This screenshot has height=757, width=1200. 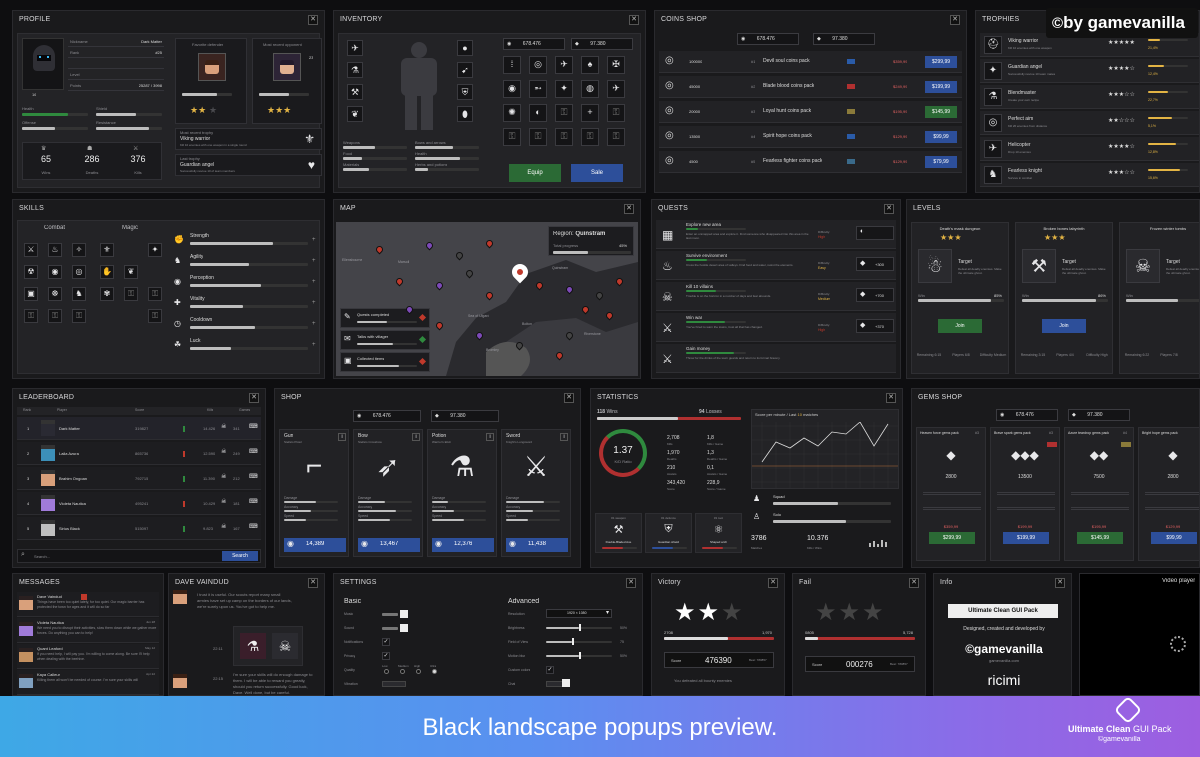 What do you see at coordinates (139, 453) in the screenshot?
I see `leaderboard-row: 2 Laila Azura 865736 12.590 ☠ 249 ⌨` at bounding box center [139, 453].